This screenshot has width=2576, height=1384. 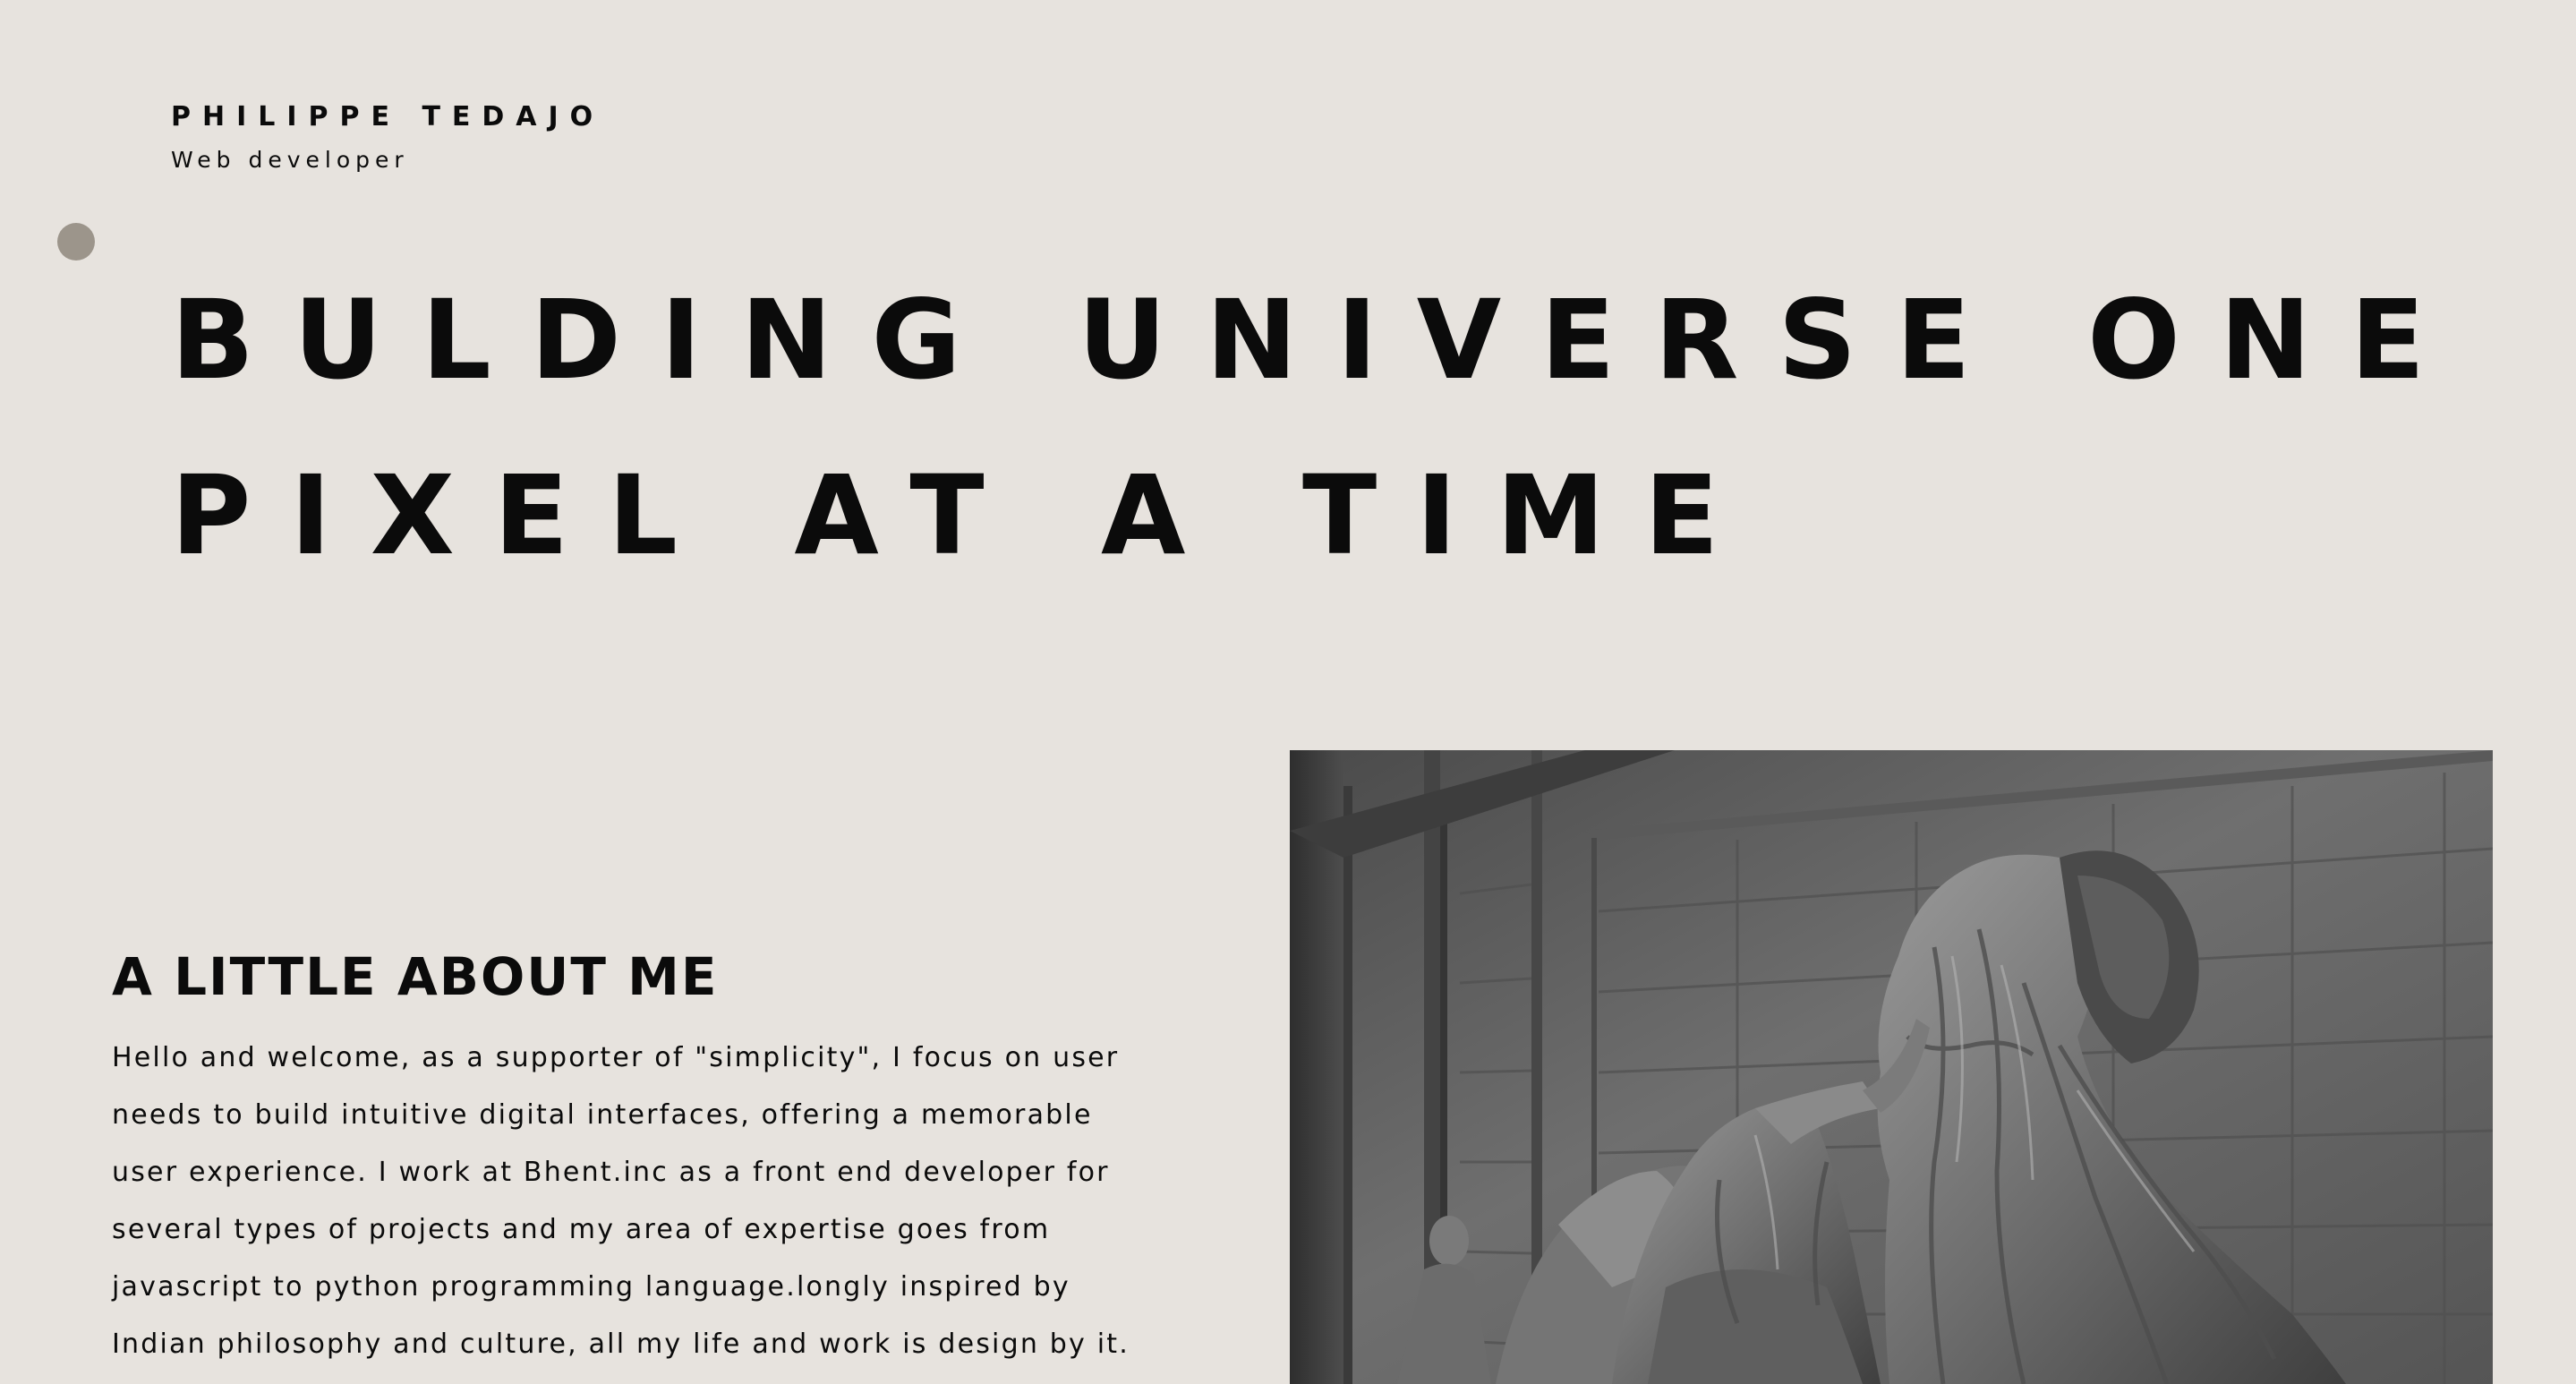 I want to click on hero-heading-line-1: BULDING UNIVERSE ONE, so click(x=1318, y=340).